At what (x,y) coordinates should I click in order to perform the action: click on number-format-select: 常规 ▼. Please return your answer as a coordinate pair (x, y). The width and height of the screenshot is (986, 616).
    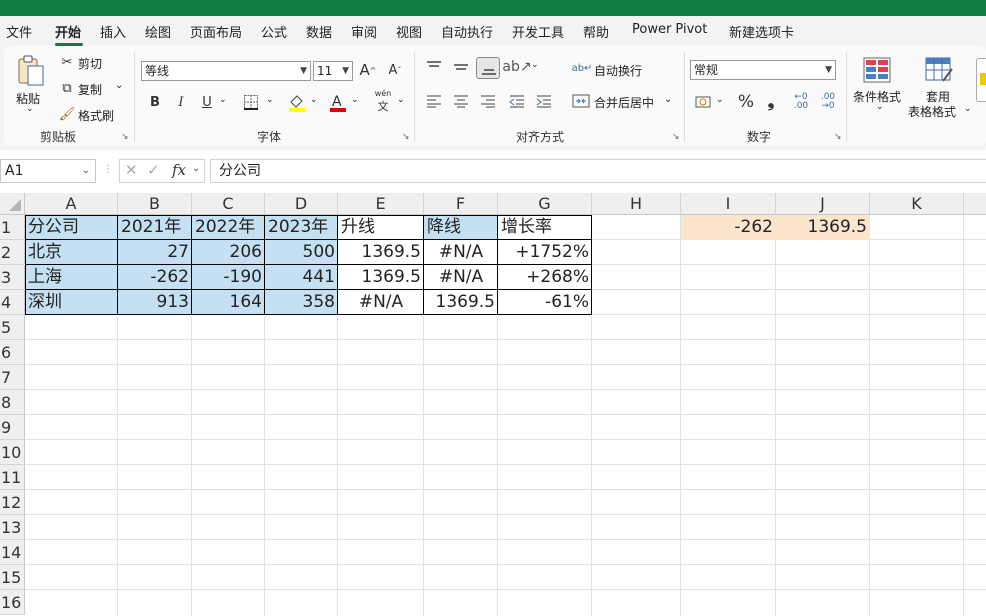
    Looking at the image, I should click on (763, 70).